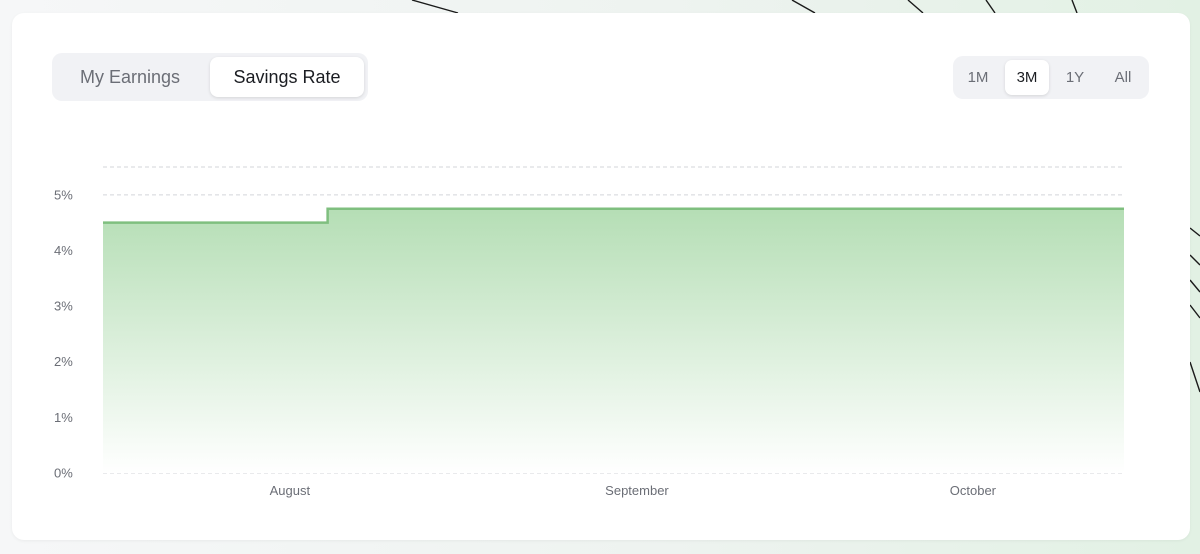  I want to click on y-tick-label: 5%, so click(63, 194).